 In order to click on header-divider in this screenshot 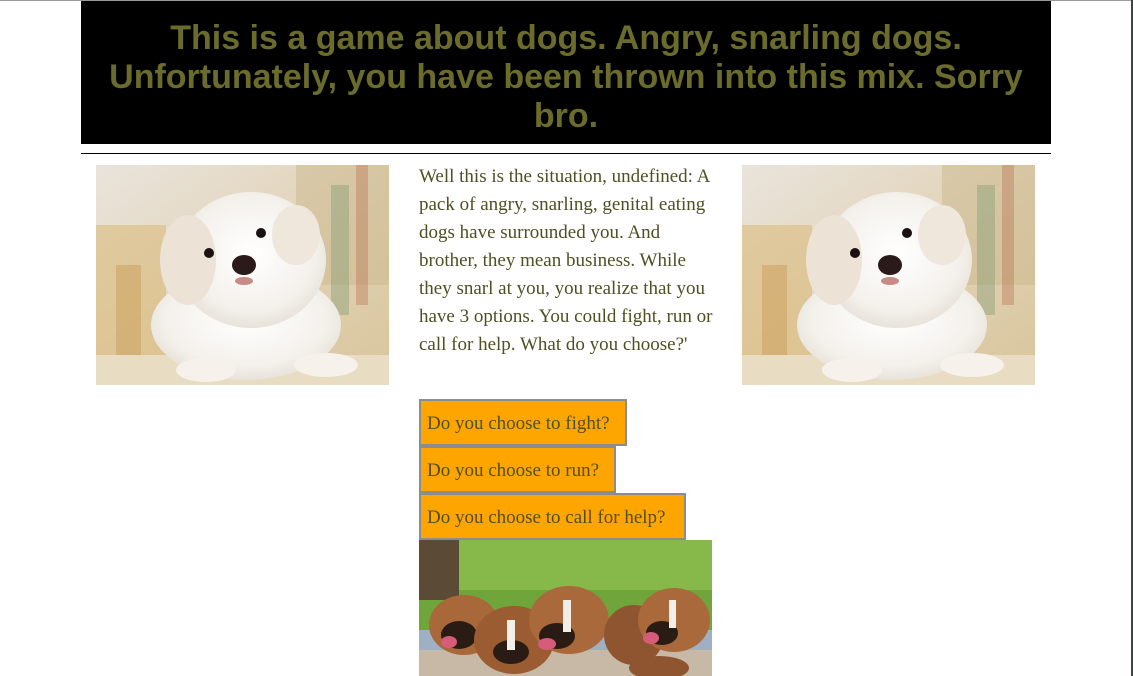, I will do `click(566, 153)`.